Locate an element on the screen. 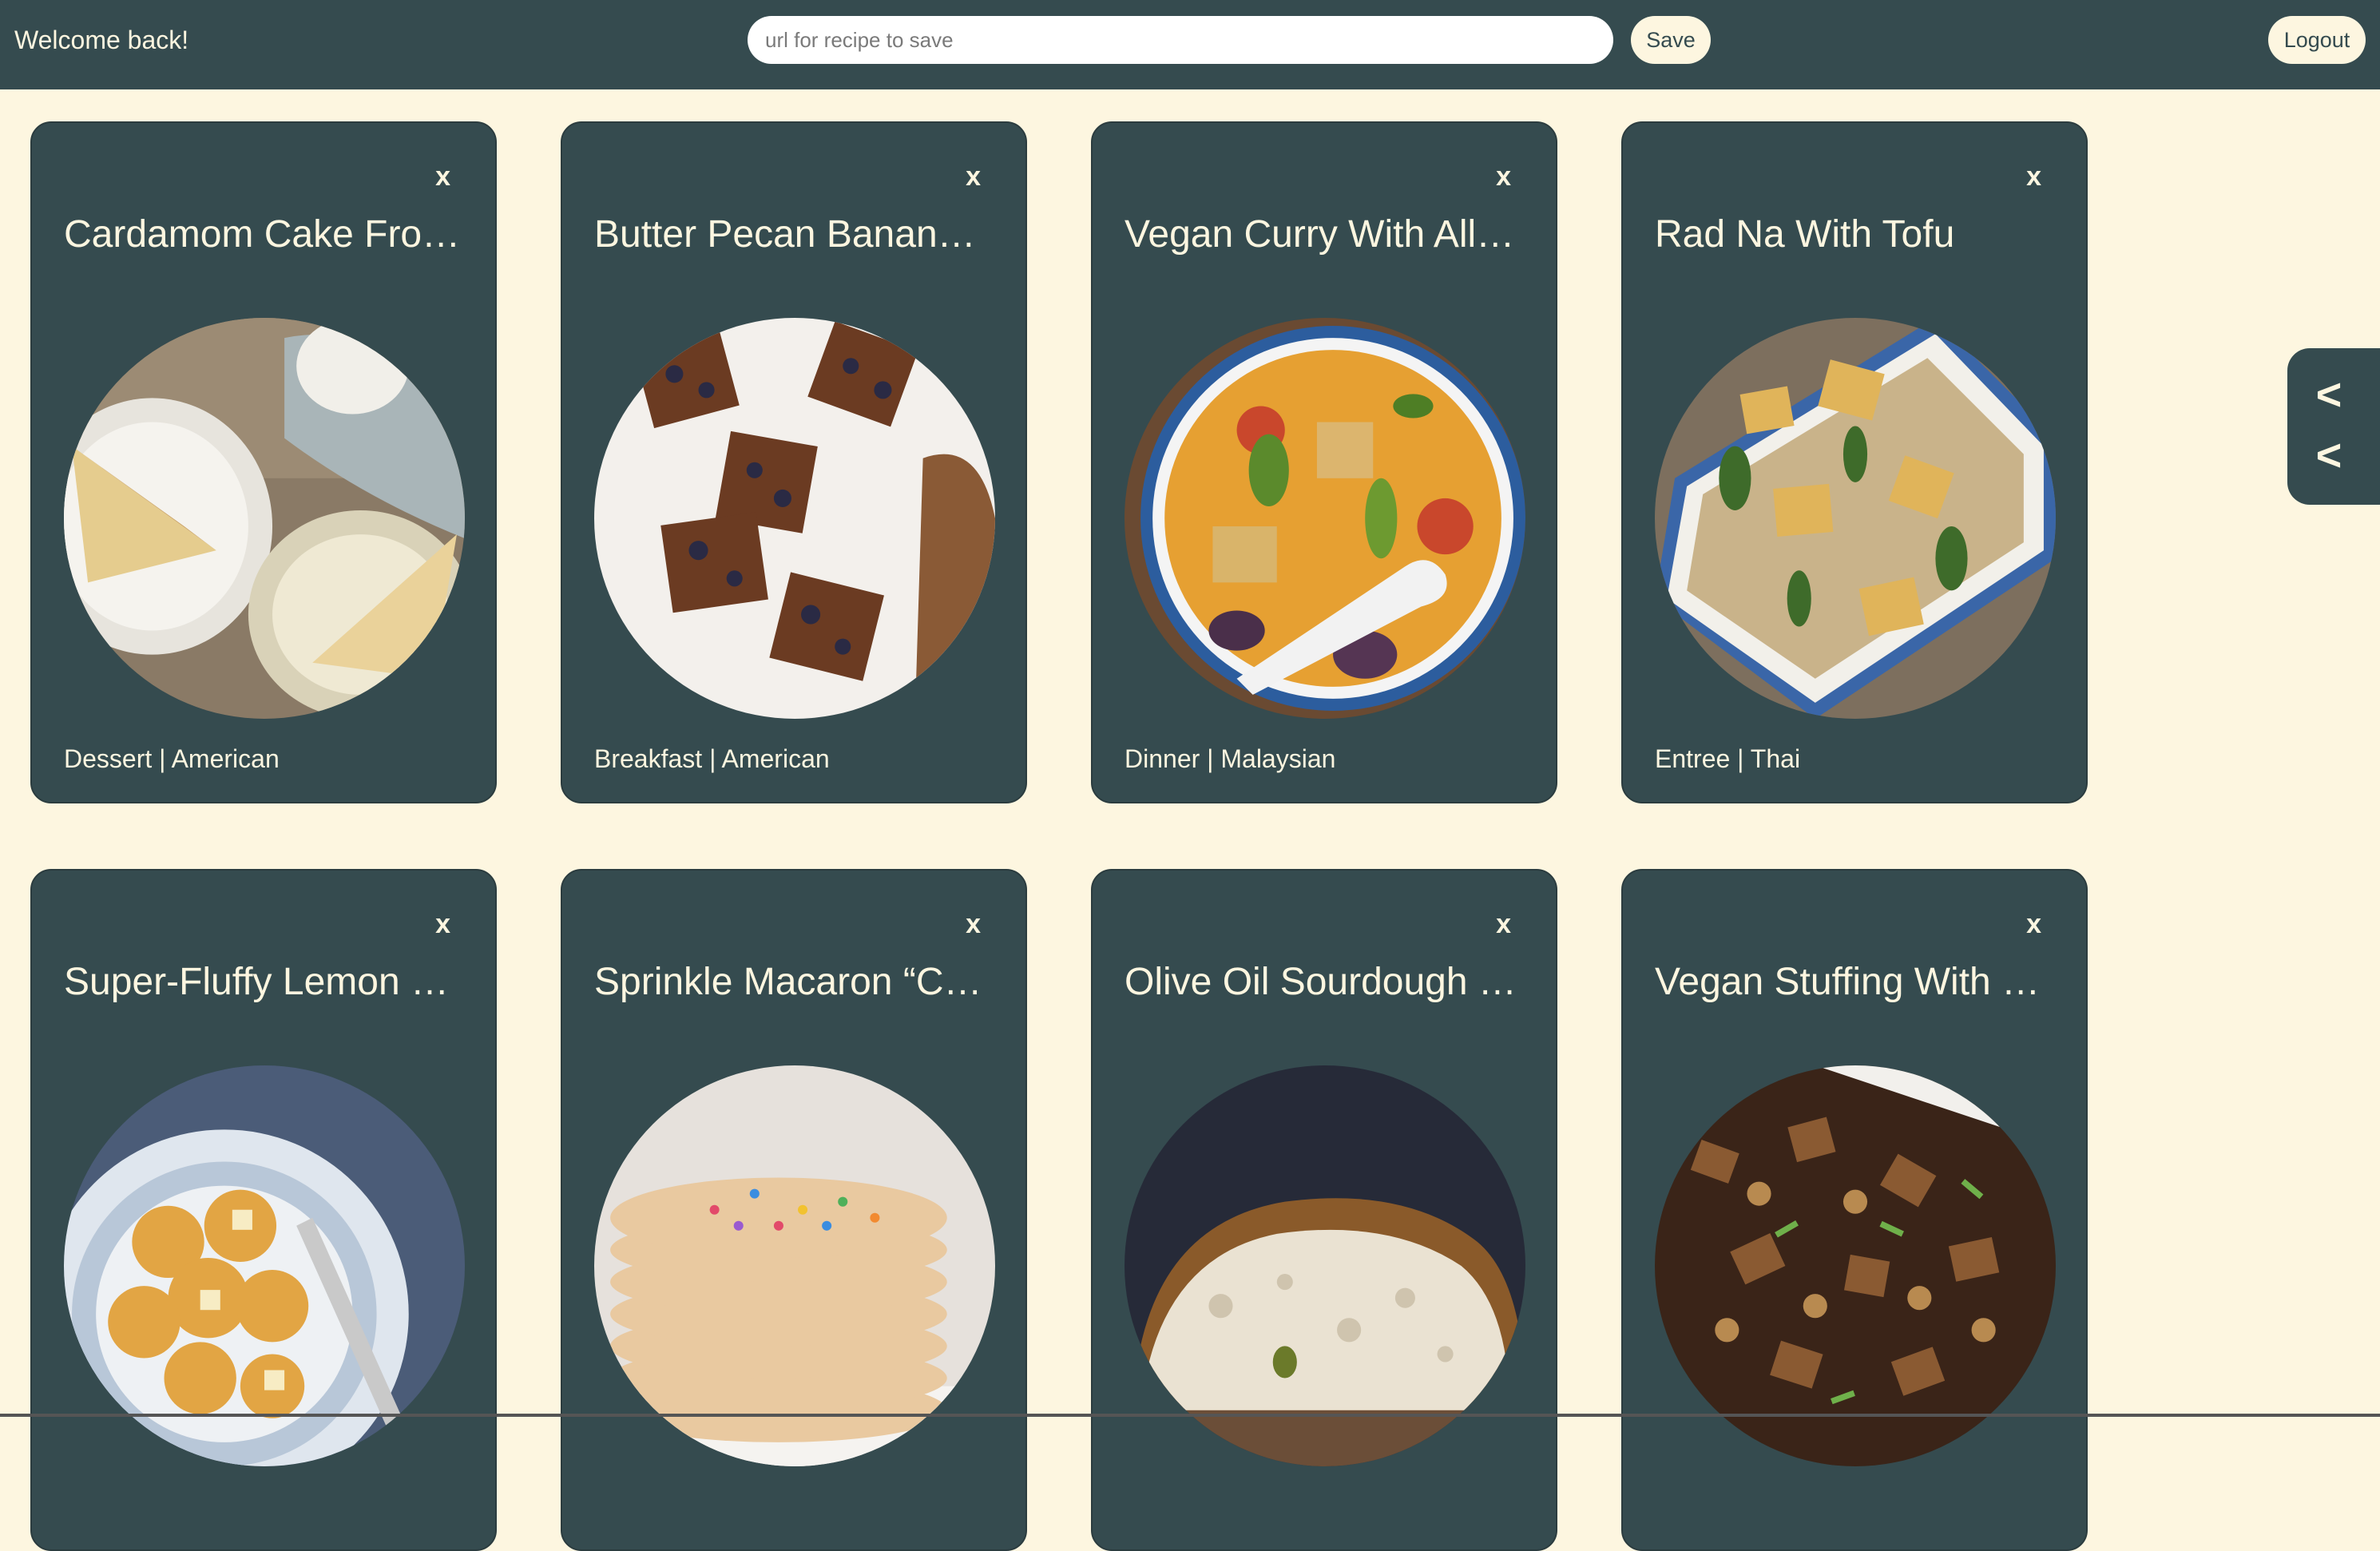  recipe-title: Vegan Stuffing With Mushrooms is located at coordinates (1854, 982).